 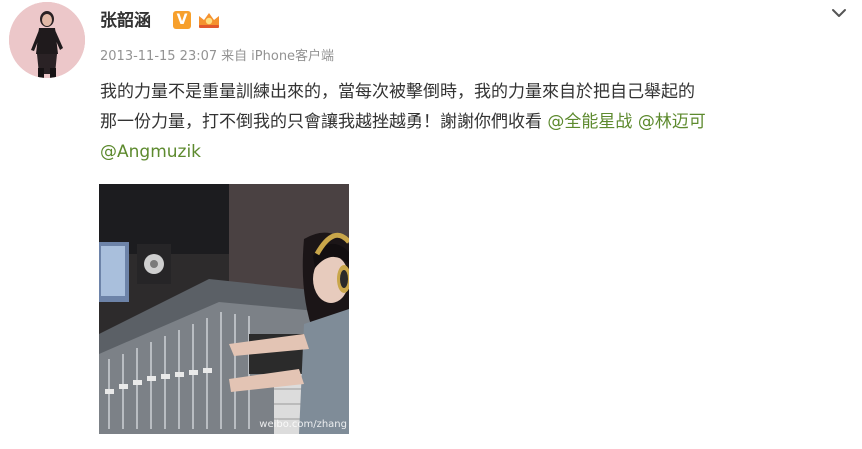 What do you see at coordinates (209, 20) in the screenshot?
I see `member-level-icon` at bounding box center [209, 20].